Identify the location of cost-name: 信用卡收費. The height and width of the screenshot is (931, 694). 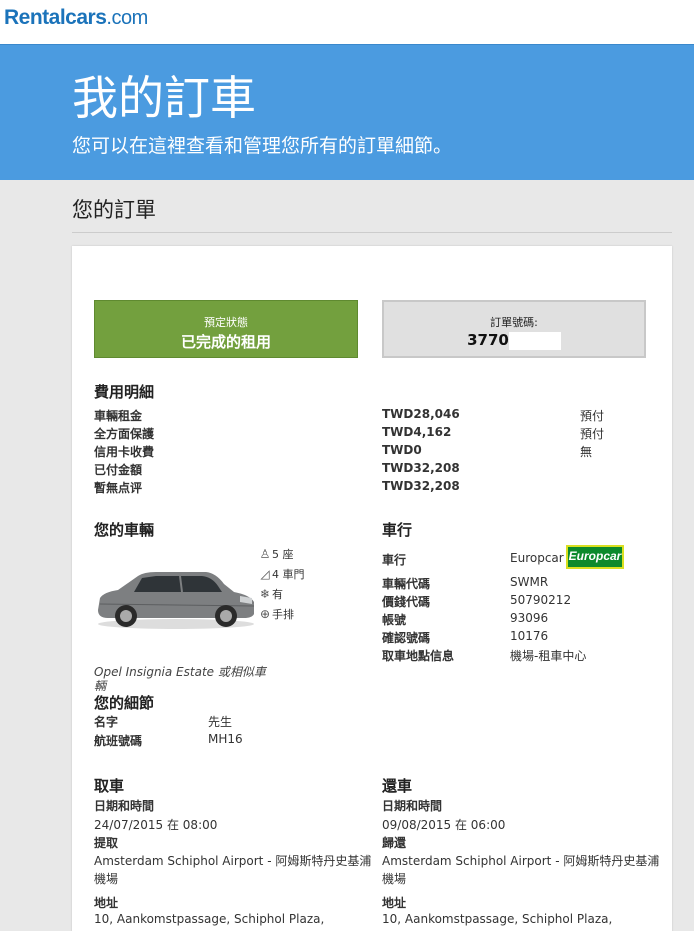
(124, 452).